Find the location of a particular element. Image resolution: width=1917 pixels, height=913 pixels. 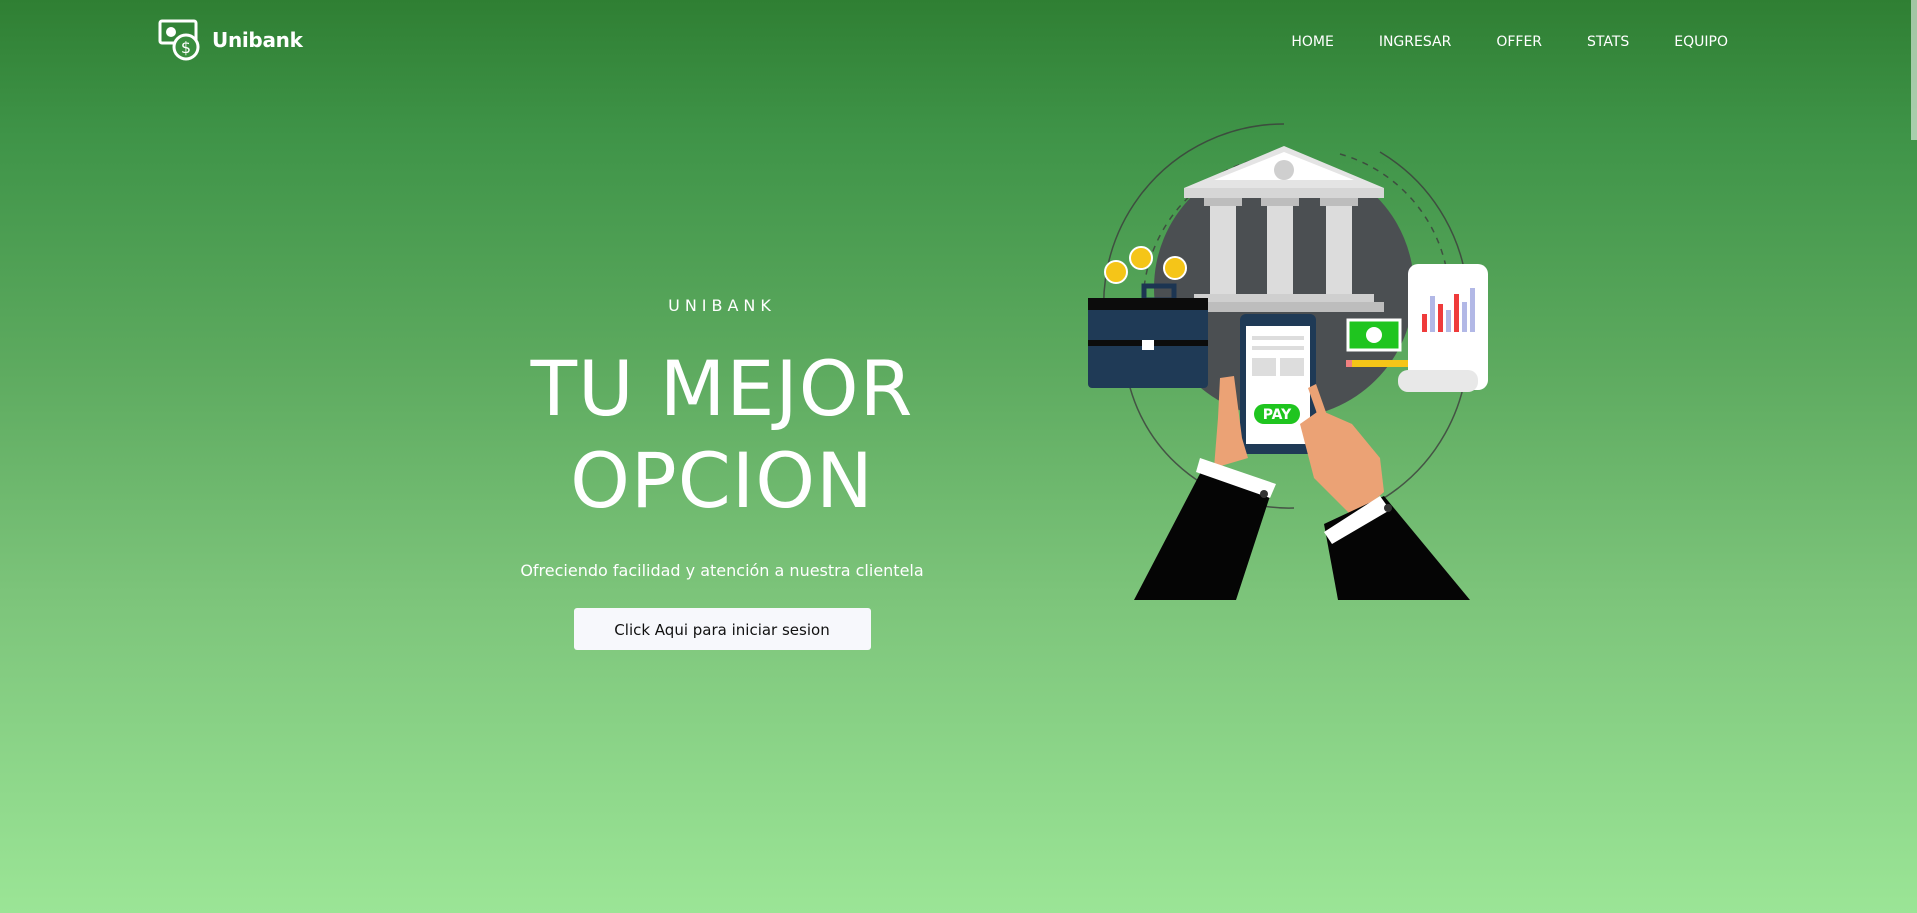

nav-equipo: EQUIPO is located at coordinates (1701, 42).